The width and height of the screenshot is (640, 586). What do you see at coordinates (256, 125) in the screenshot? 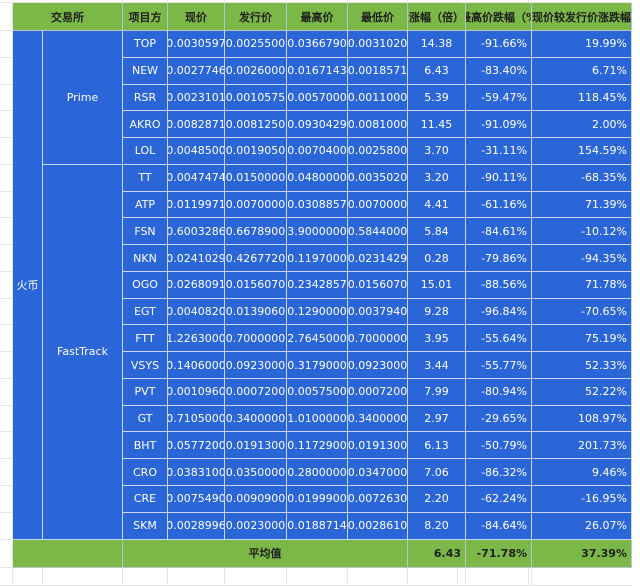
I see `issue-price-cell: 0.0081250` at bounding box center [256, 125].